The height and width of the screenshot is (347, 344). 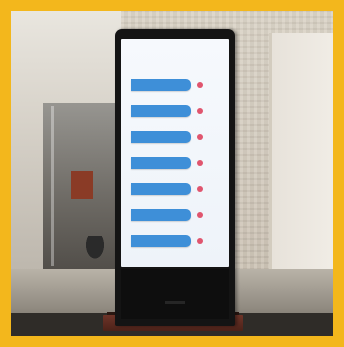 I want to click on office-chair, so click(x=95, y=251).